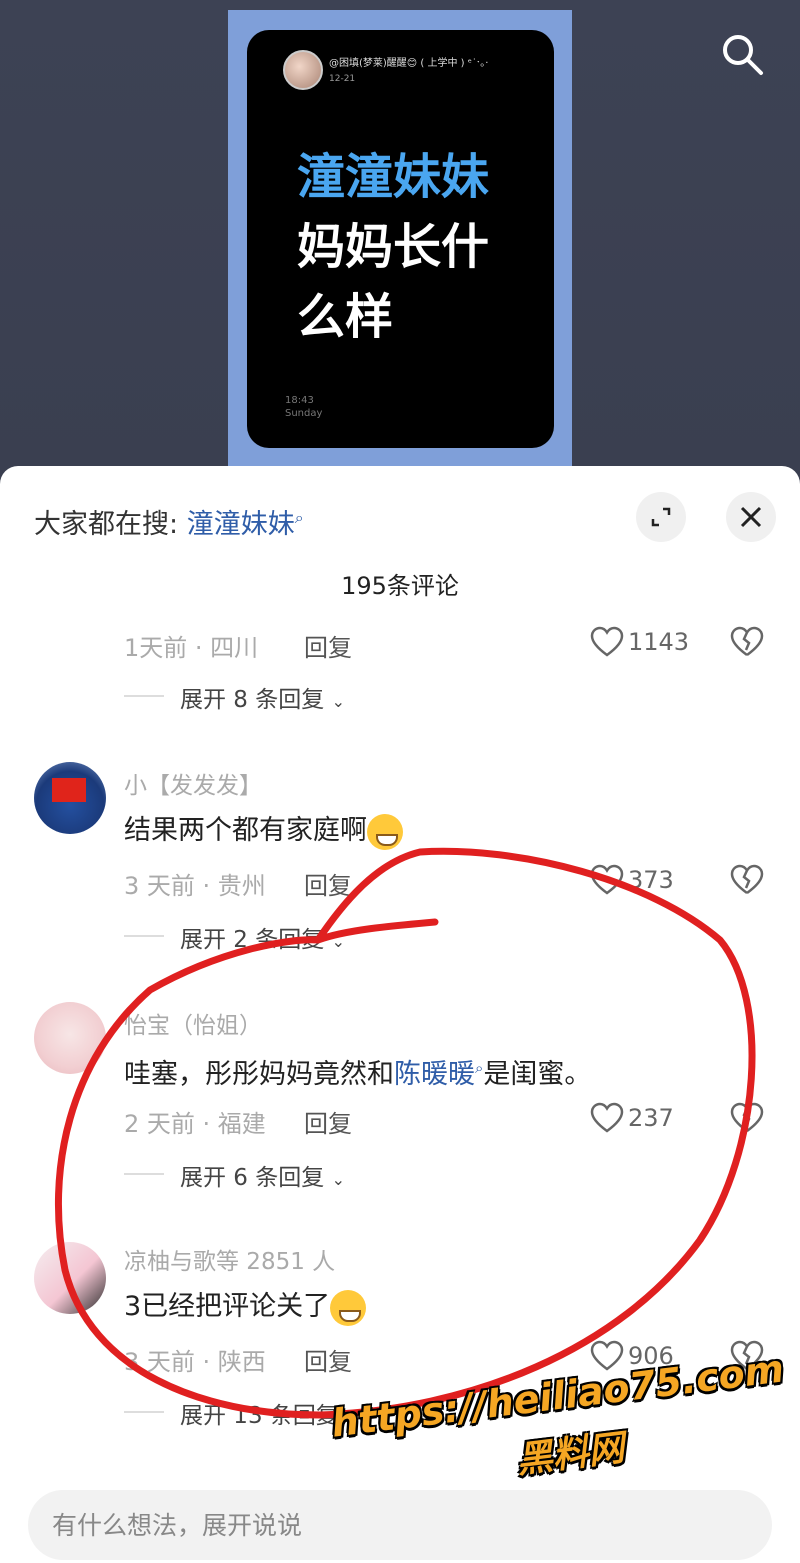 This screenshot has height=1563, width=800. What do you see at coordinates (392, 1525) in the screenshot?
I see `comment-input` at bounding box center [392, 1525].